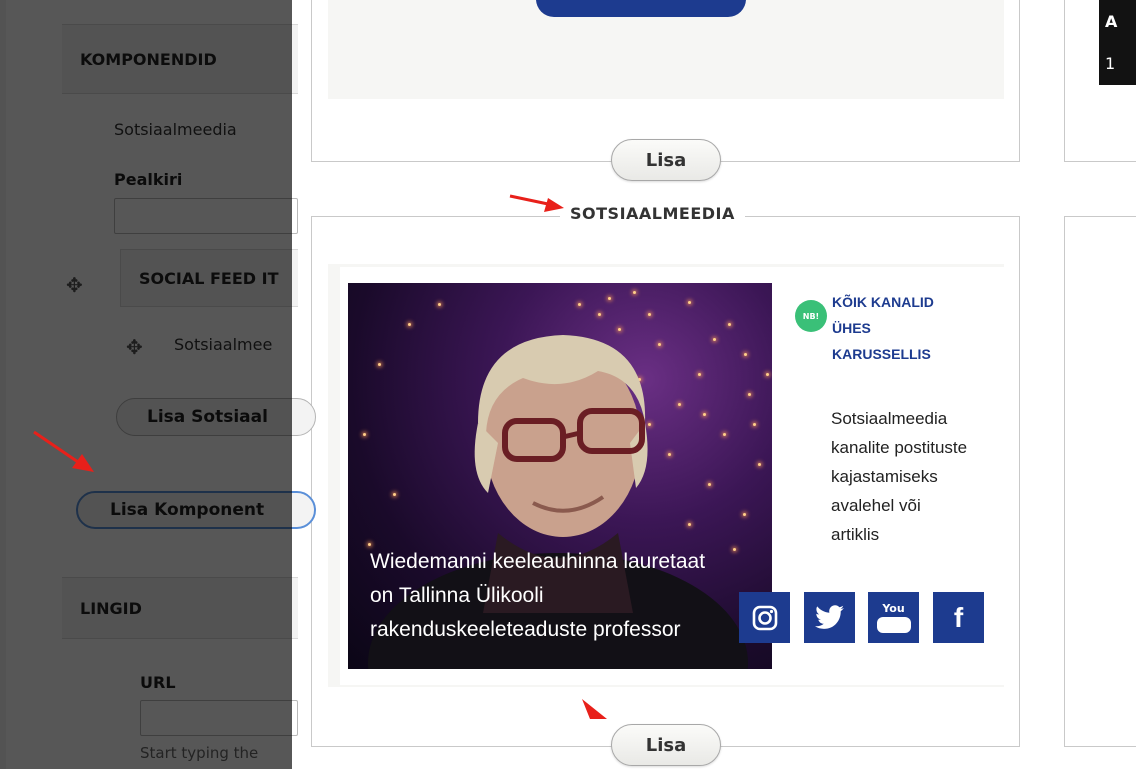 The height and width of the screenshot is (769, 1136). I want to click on facebook-icon-glyph: f, so click(958, 617).